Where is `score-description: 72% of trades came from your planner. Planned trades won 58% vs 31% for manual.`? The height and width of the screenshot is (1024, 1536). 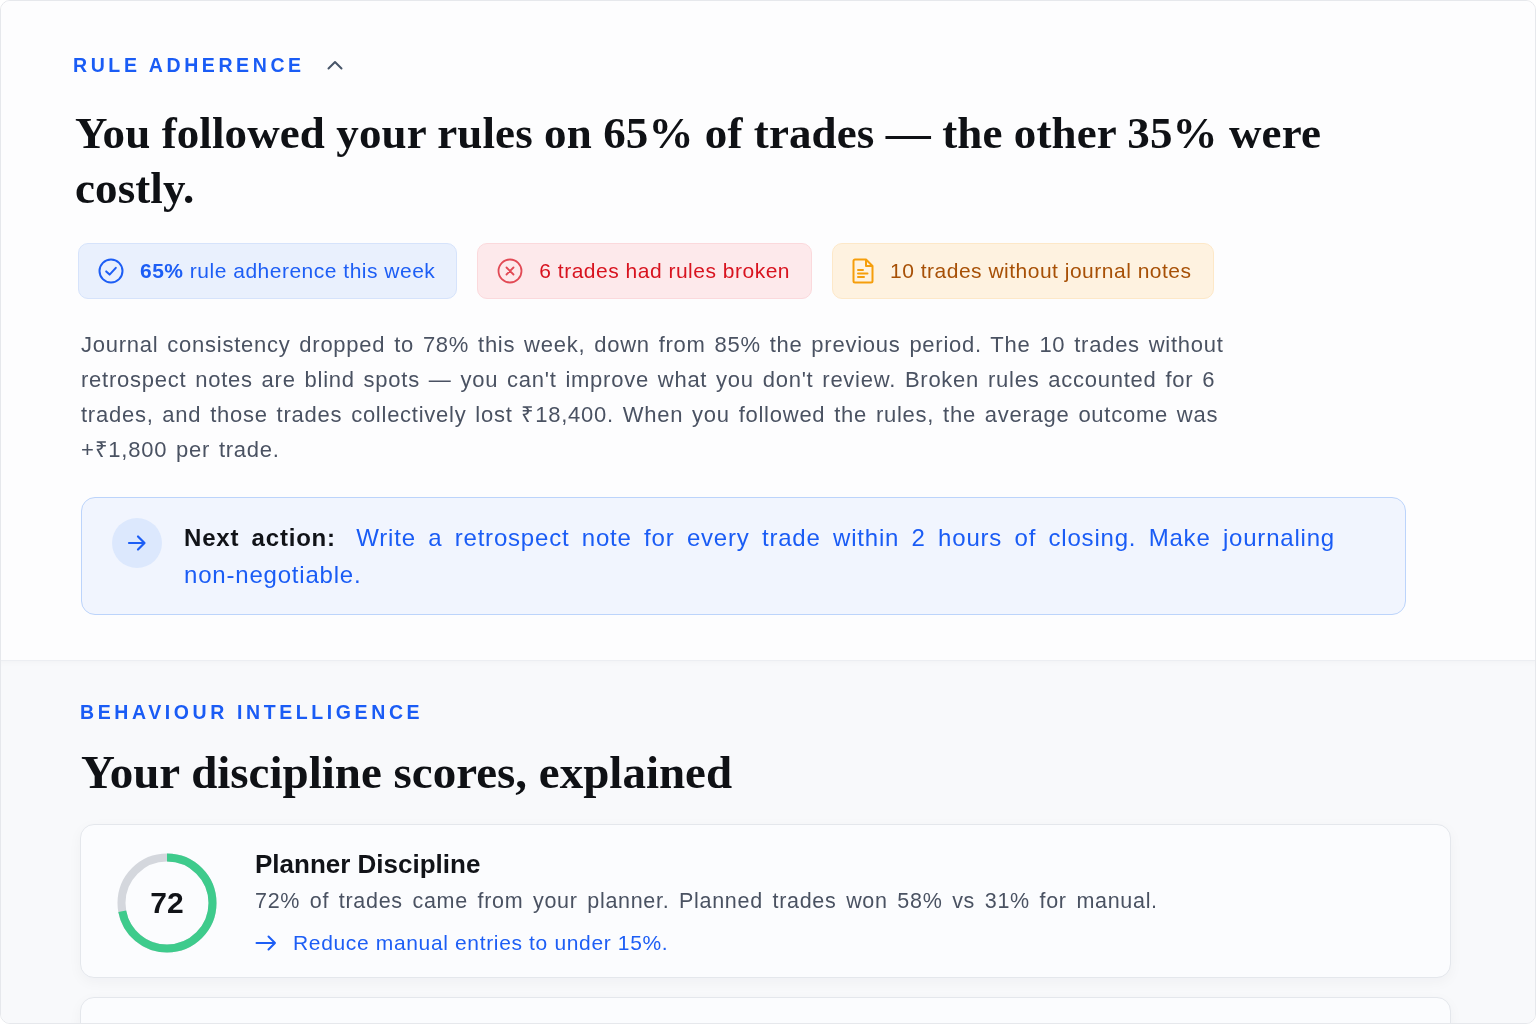
score-description: 72% of trades came from your planner. Planned trades won 58% vs 31% for manual. is located at coordinates (706, 901).